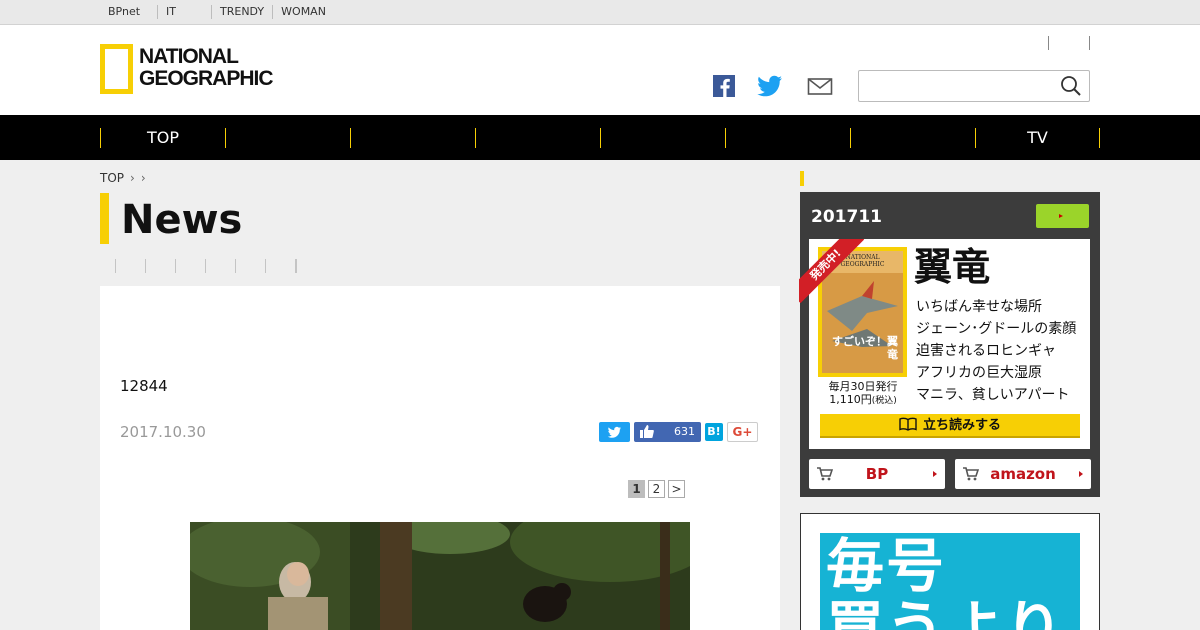  Describe the element at coordinates (163, 432) in the screenshot. I see `article-date: 2017.10.30` at that location.